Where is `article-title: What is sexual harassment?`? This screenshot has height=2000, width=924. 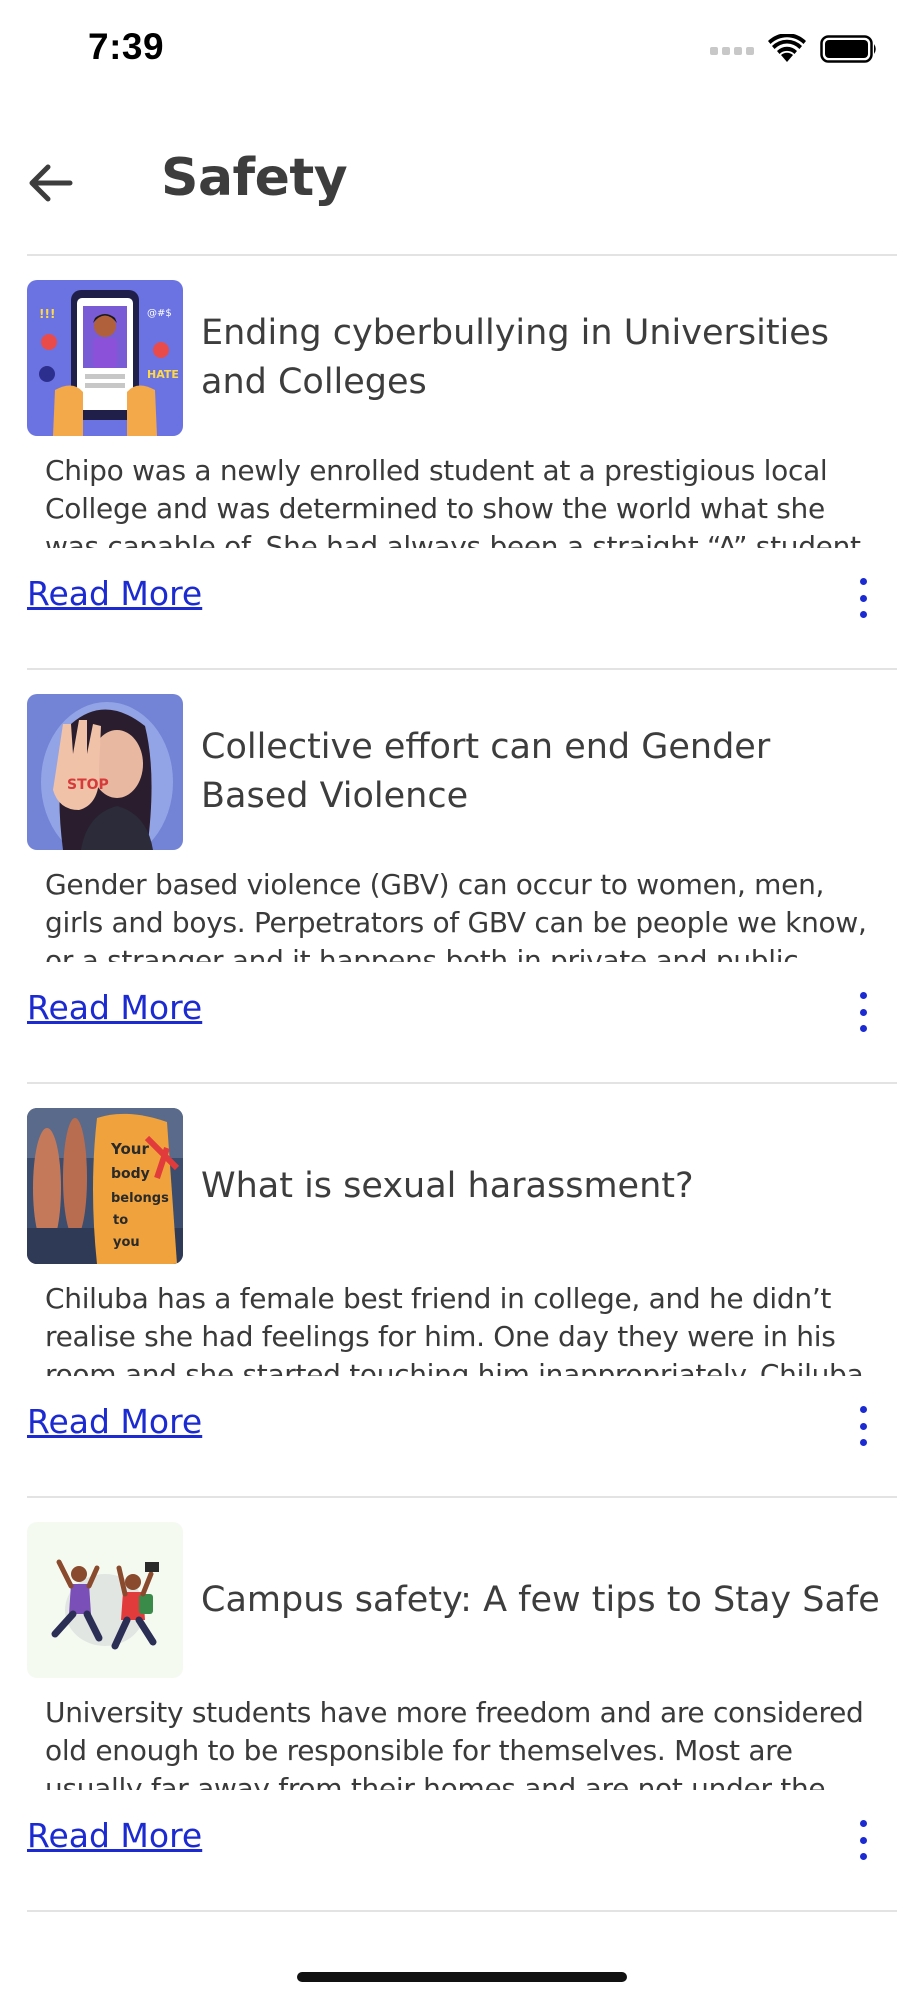
article-title: What is sexual harassment? is located at coordinates (541, 1186).